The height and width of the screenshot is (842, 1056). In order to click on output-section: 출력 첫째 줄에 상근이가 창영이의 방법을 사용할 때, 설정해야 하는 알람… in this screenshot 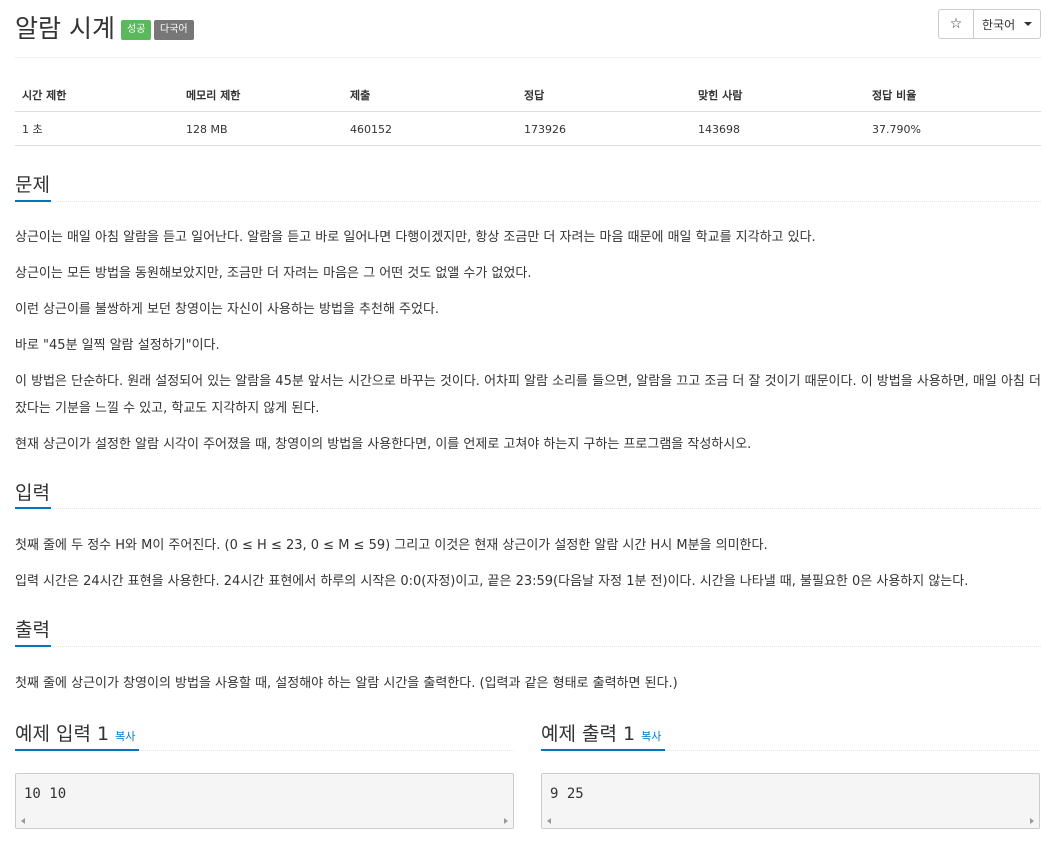, I will do `click(528, 655)`.